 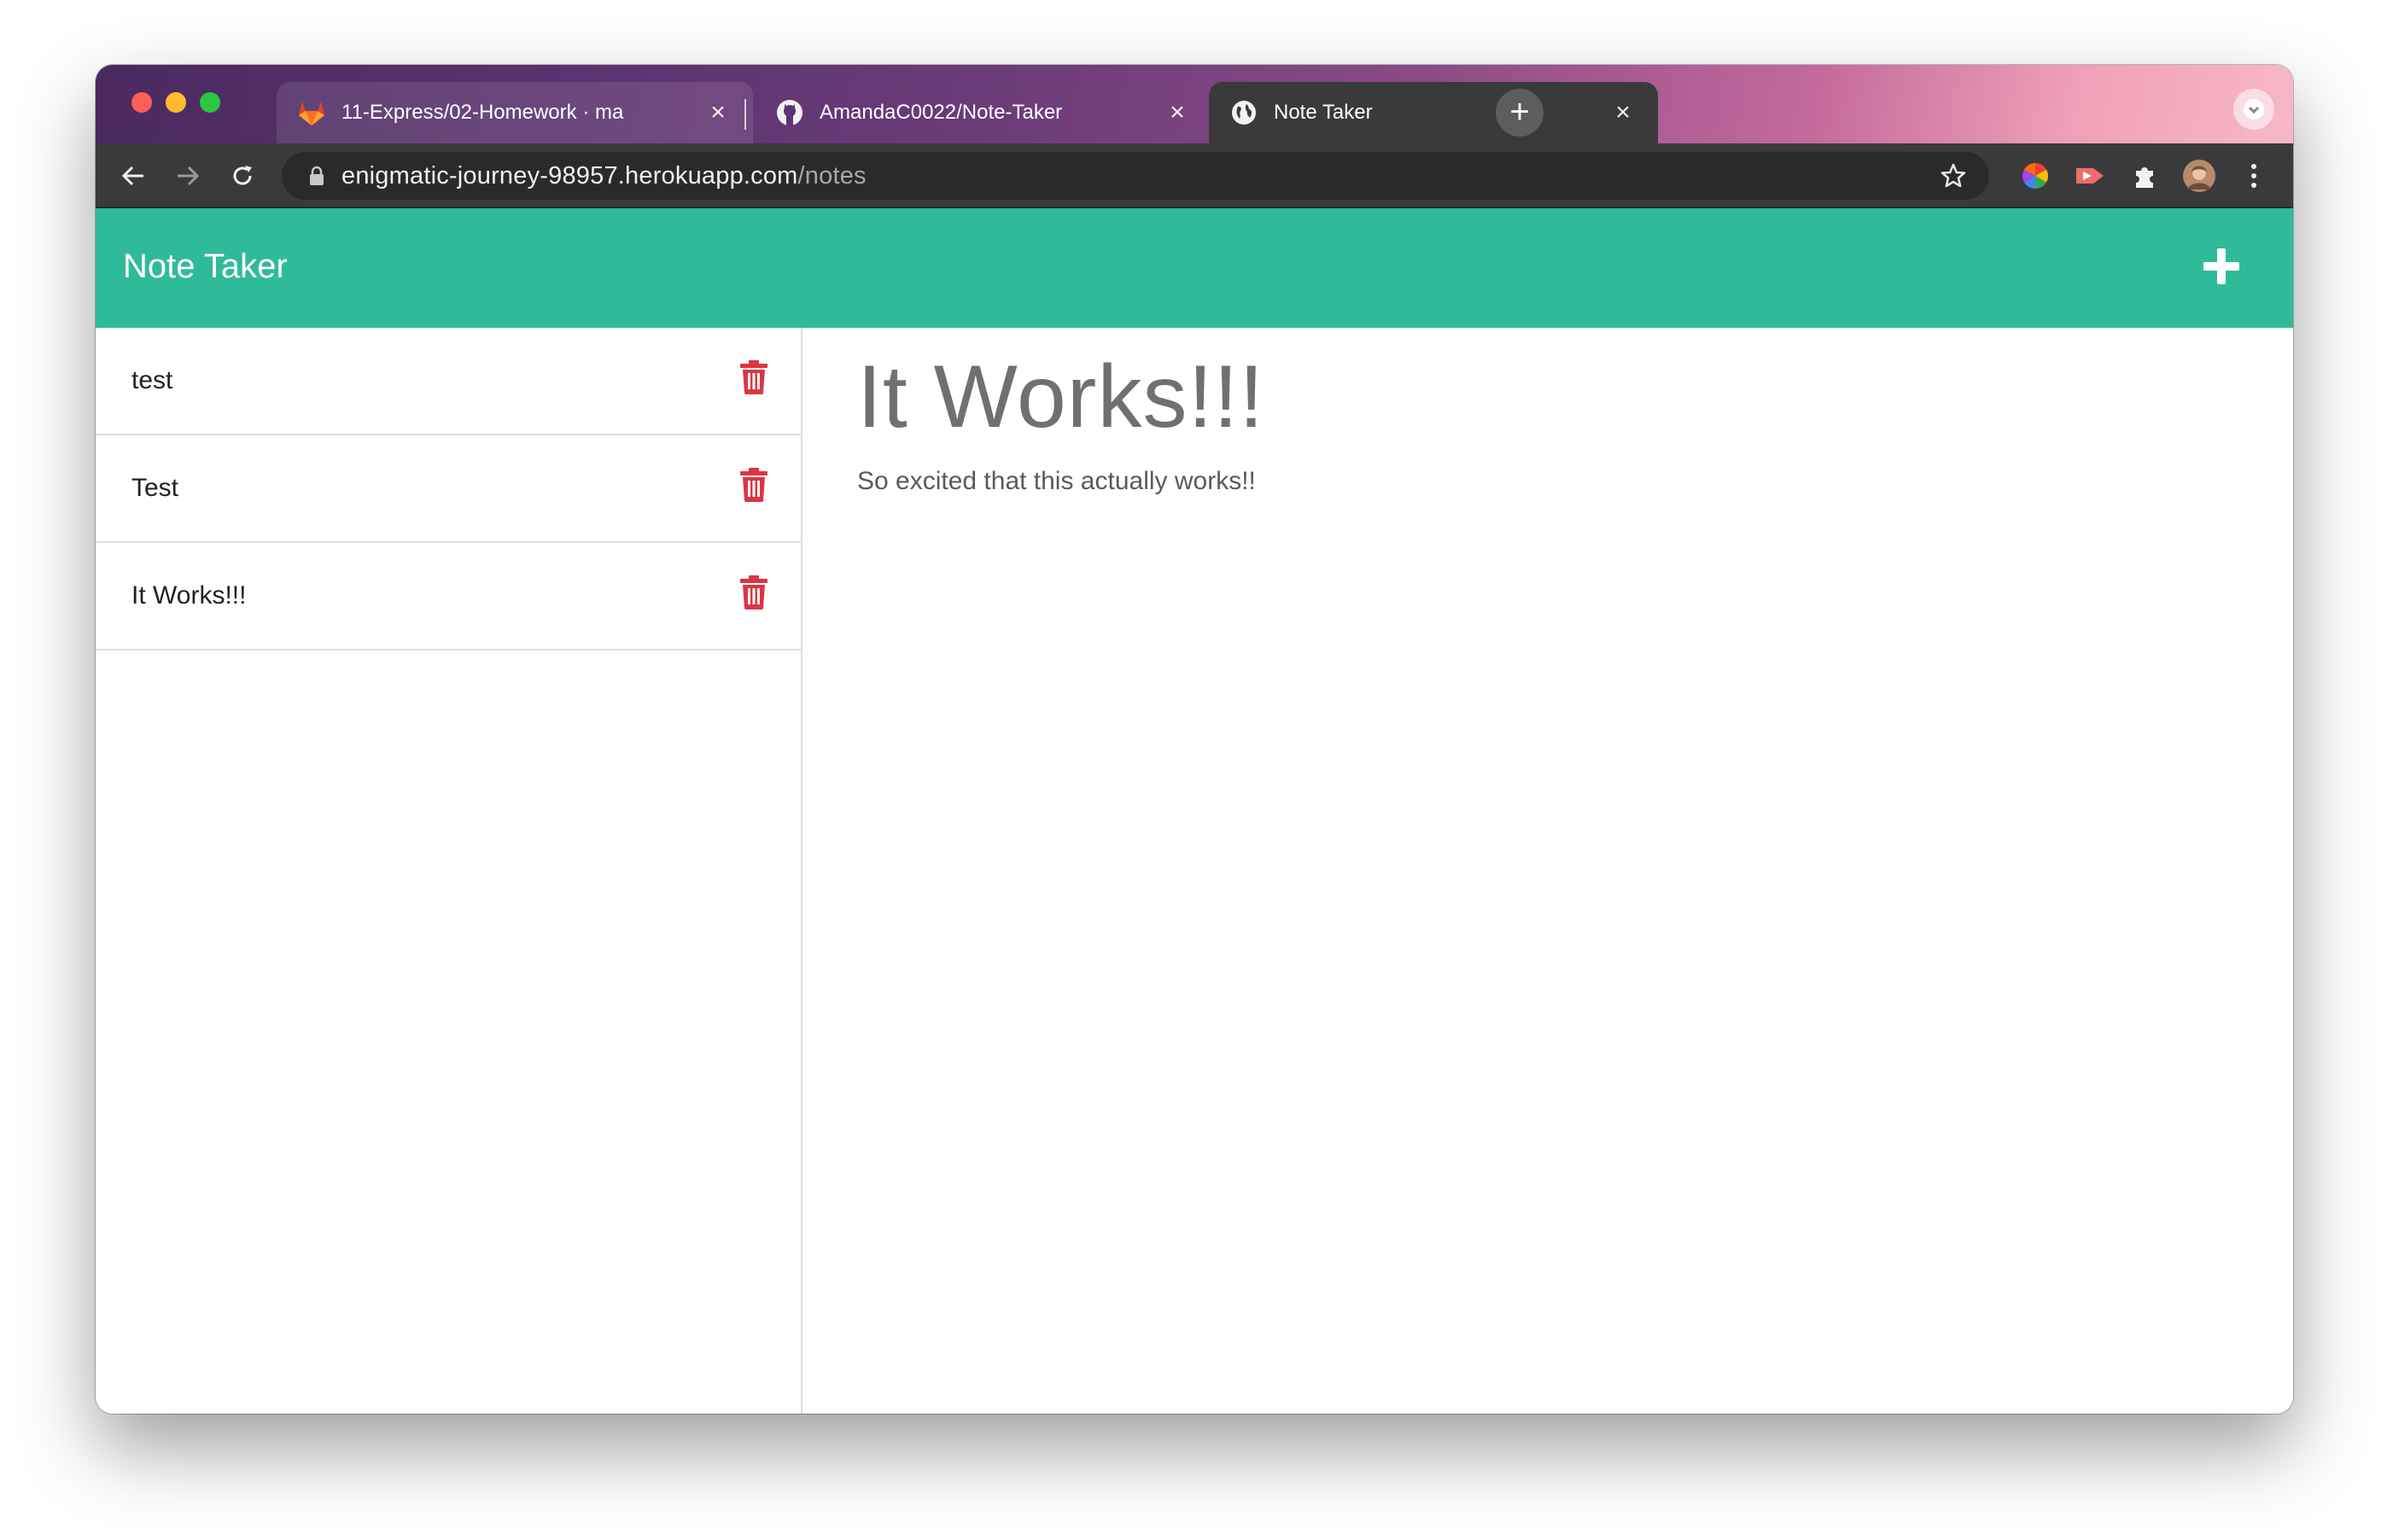 What do you see at coordinates (1323, 113) in the screenshot?
I see `tab-title: Note Taker` at bounding box center [1323, 113].